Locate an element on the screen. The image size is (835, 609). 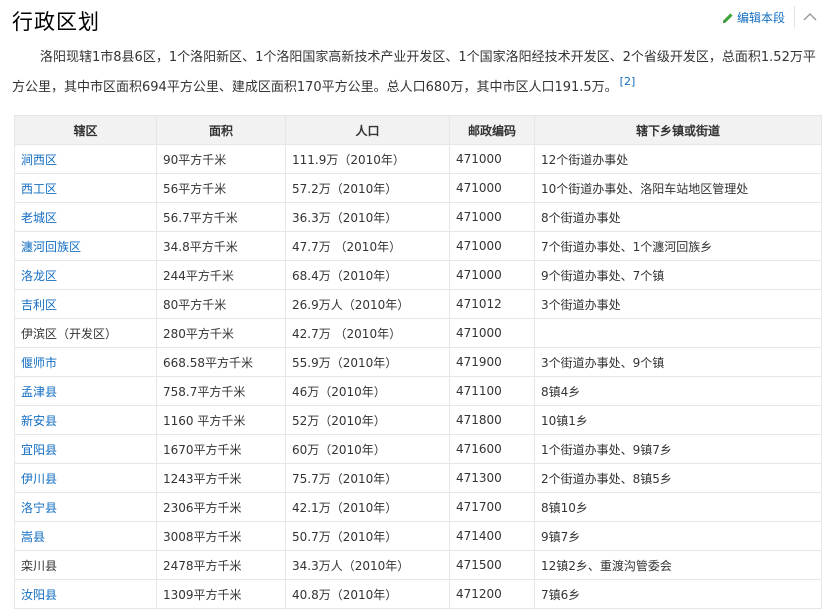
district-link: 洛龙区 is located at coordinates (39, 276).